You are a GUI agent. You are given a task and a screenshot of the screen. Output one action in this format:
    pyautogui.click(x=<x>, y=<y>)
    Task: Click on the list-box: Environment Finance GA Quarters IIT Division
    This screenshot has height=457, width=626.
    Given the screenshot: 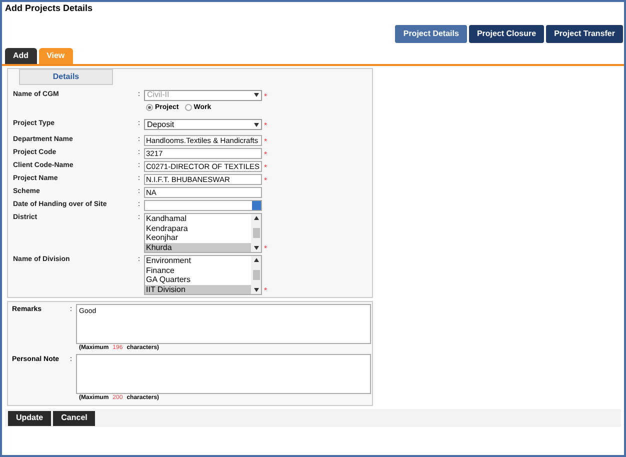 What is the action you would take?
    pyautogui.click(x=203, y=275)
    